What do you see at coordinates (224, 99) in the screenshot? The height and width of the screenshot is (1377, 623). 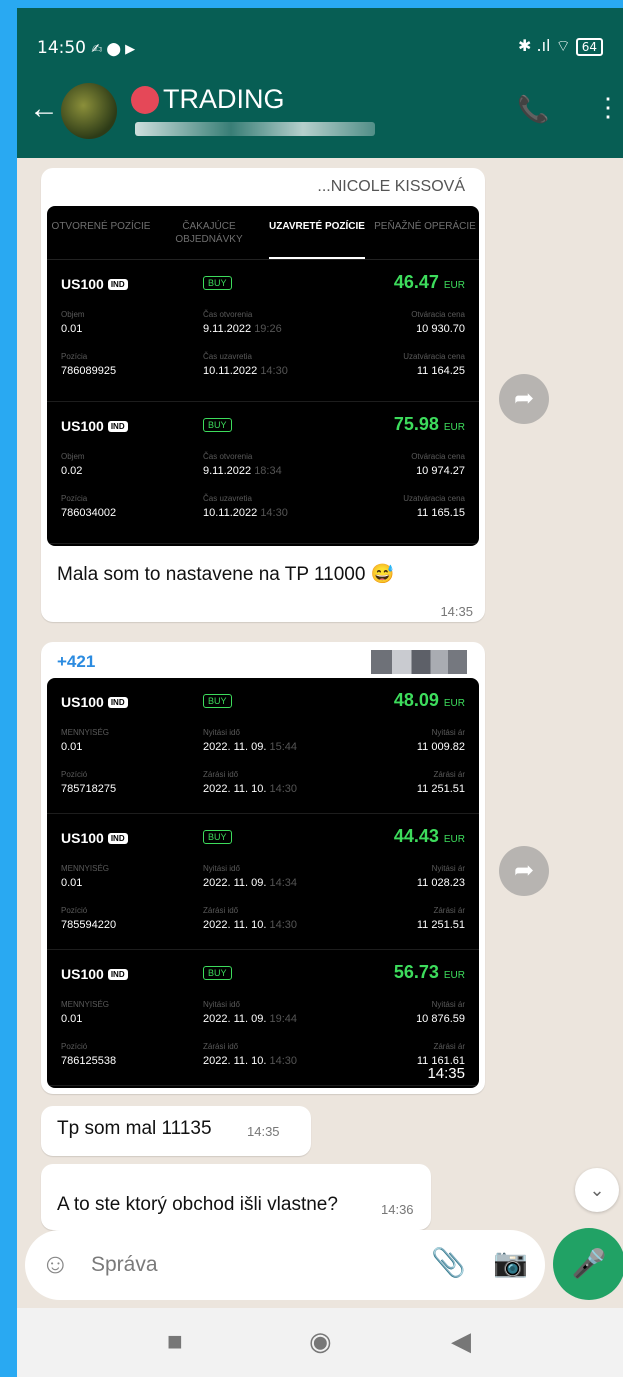 I see `chat-title: TRADING` at bounding box center [224, 99].